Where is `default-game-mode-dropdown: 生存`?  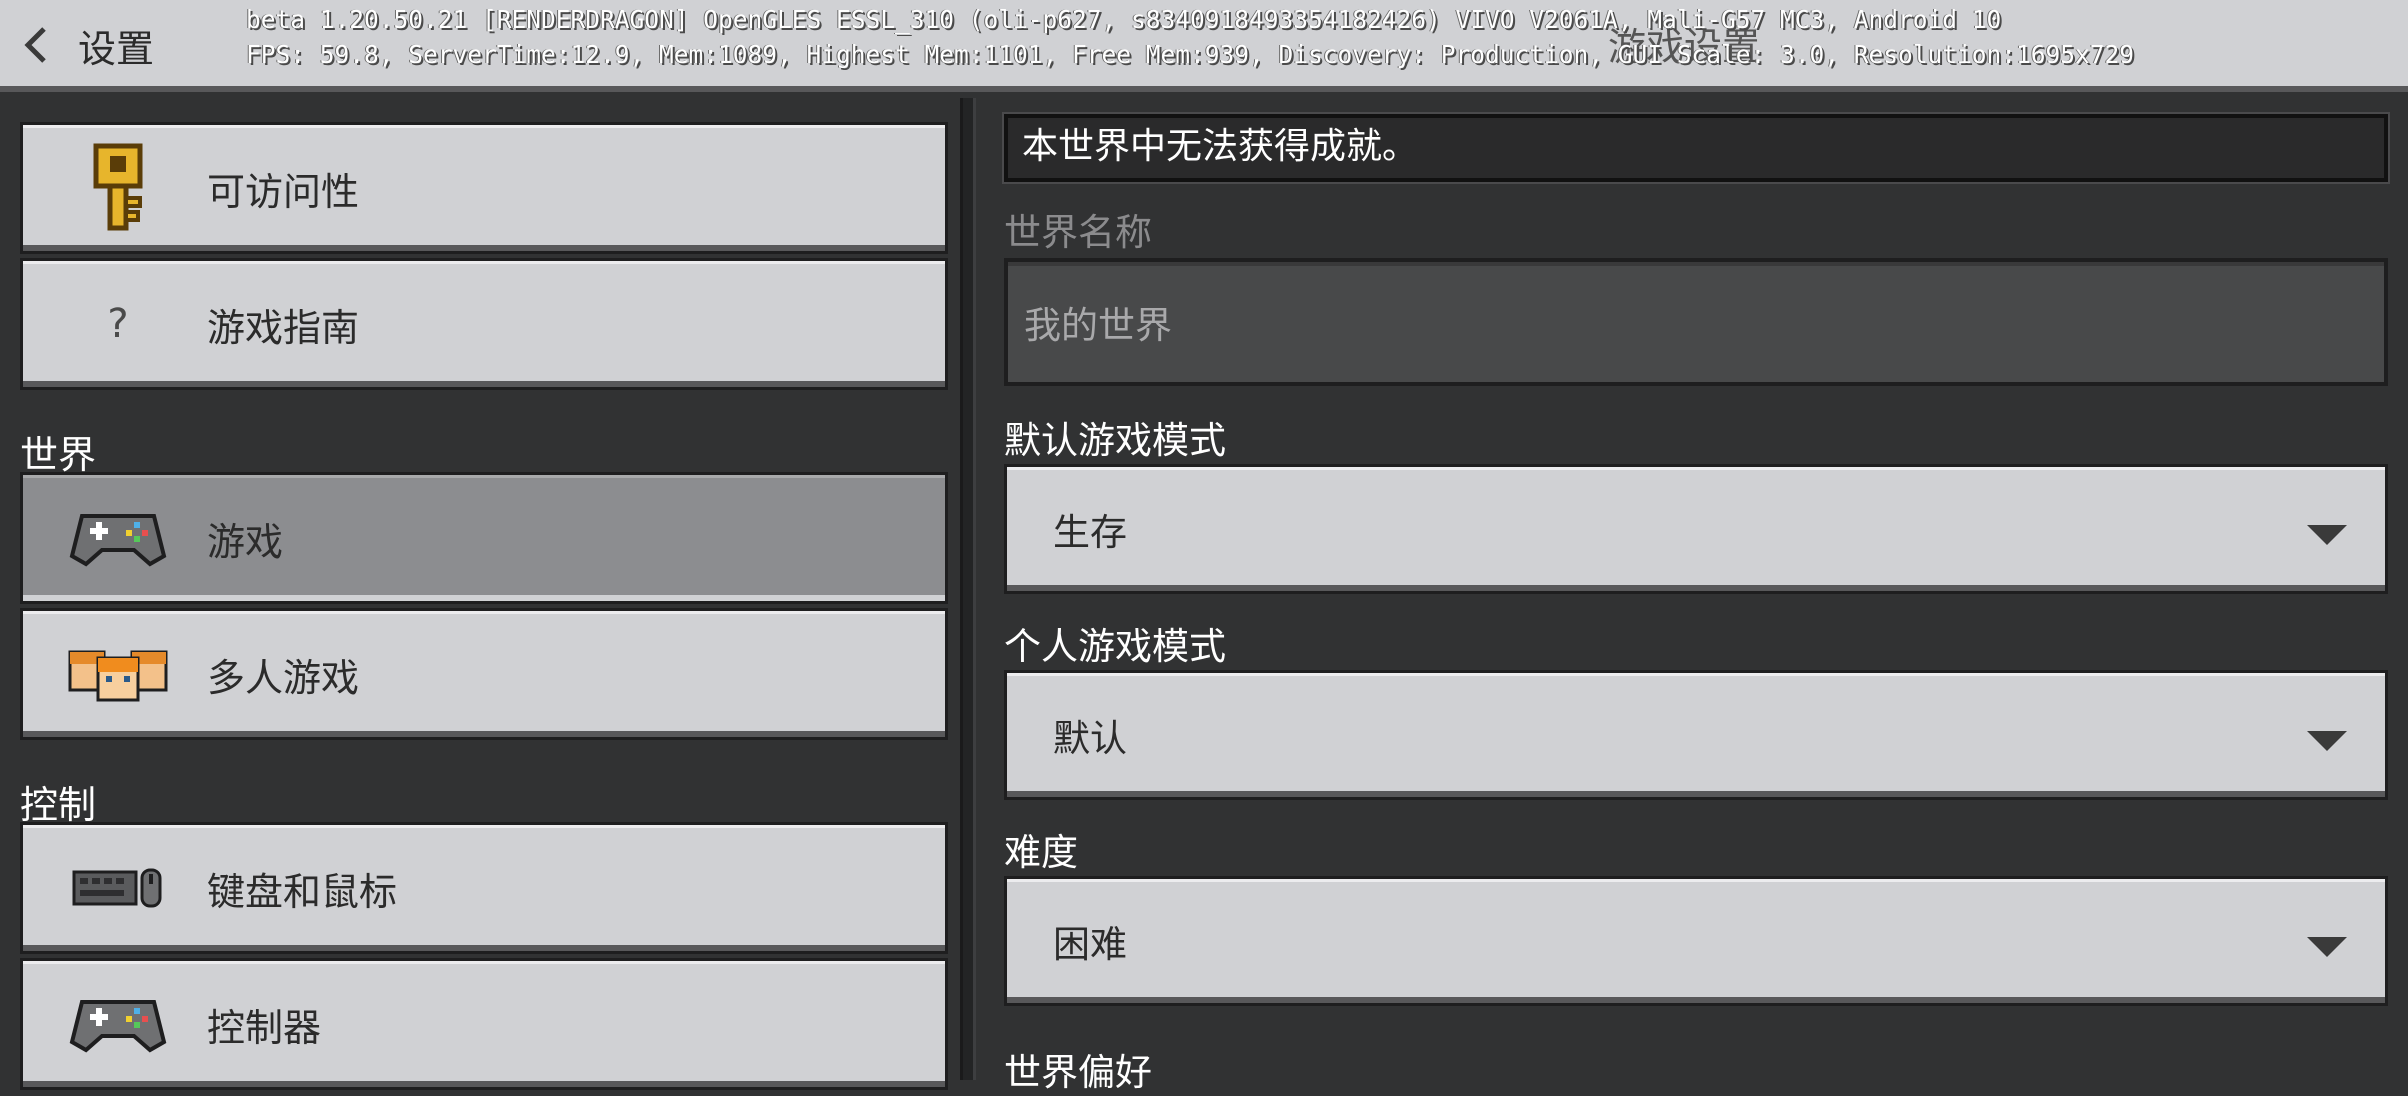
default-game-mode-dropdown: 生存 is located at coordinates (1696, 529).